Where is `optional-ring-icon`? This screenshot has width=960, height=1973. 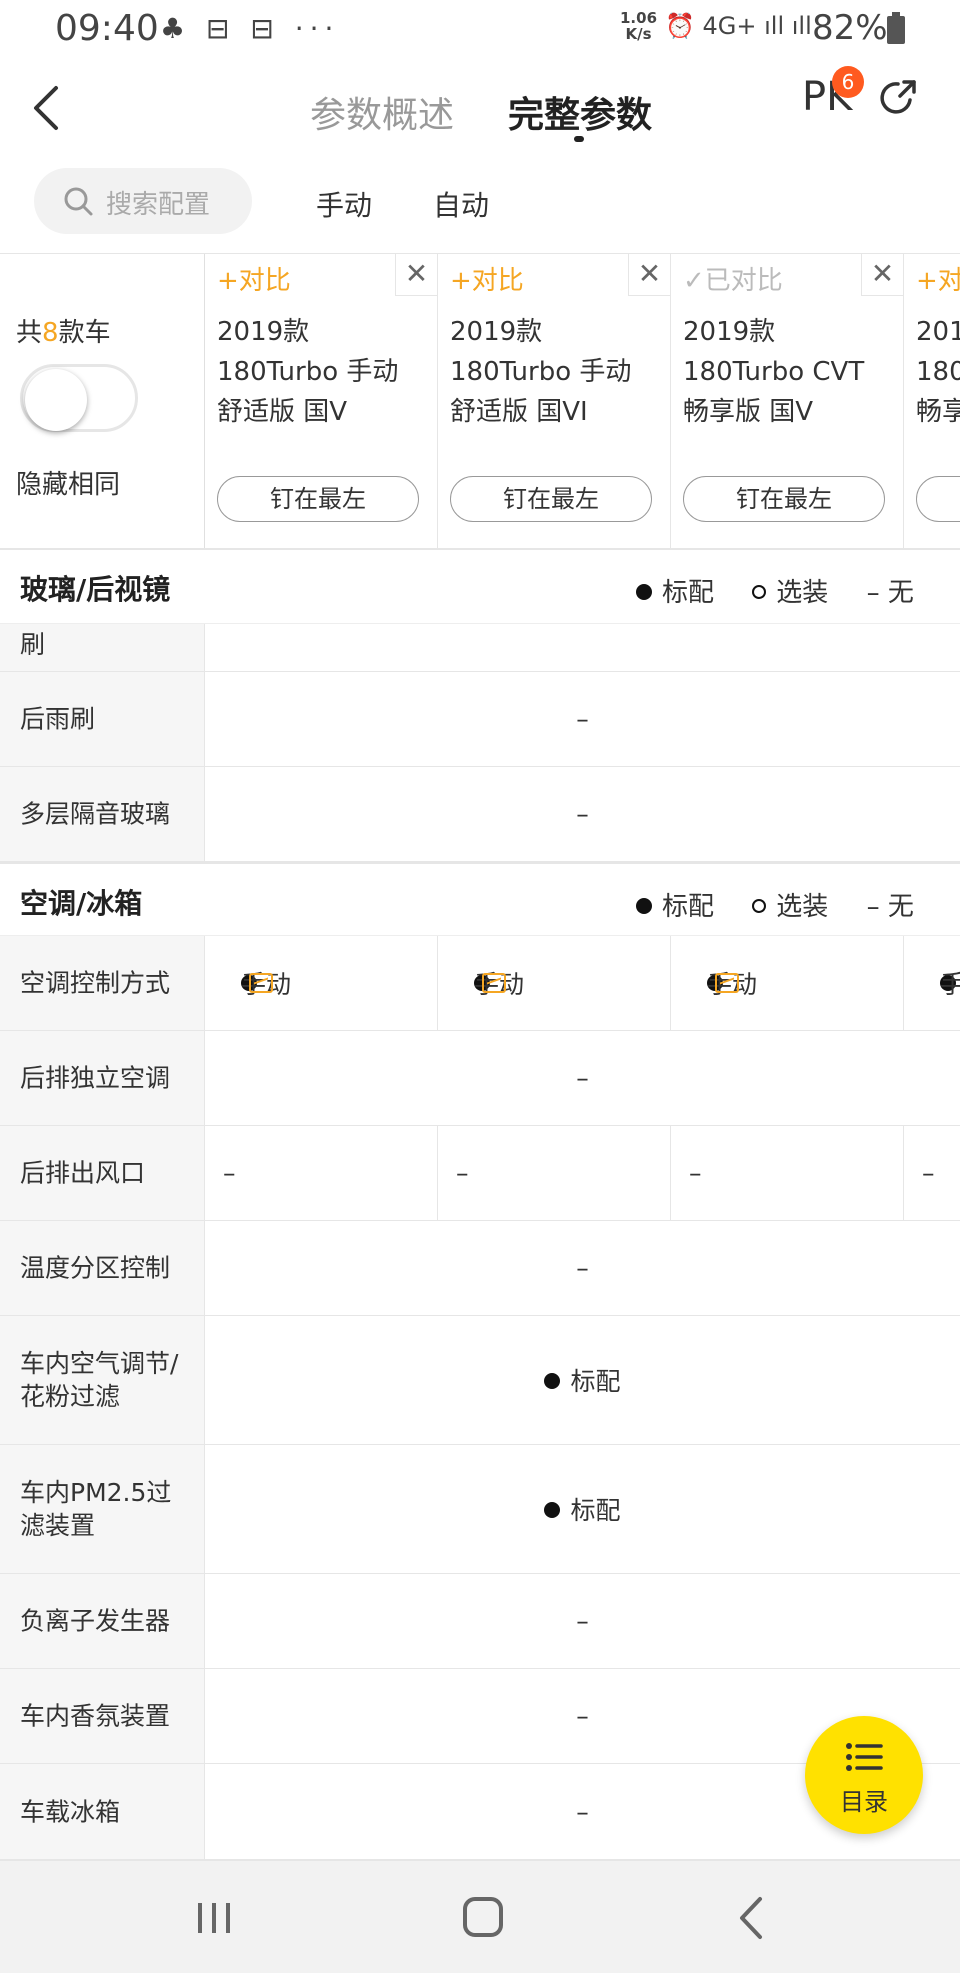 optional-ring-icon is located at coordinates (759, 905).